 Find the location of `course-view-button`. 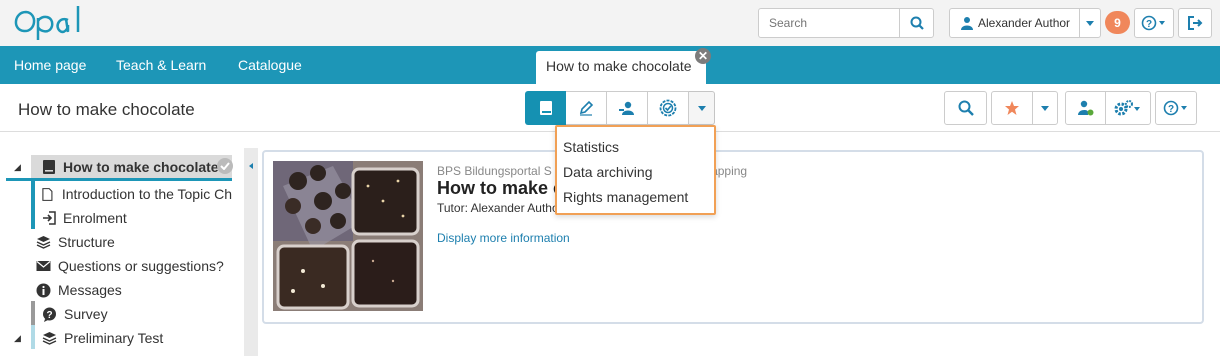

course-view-button is located at coordinates (545, 108).